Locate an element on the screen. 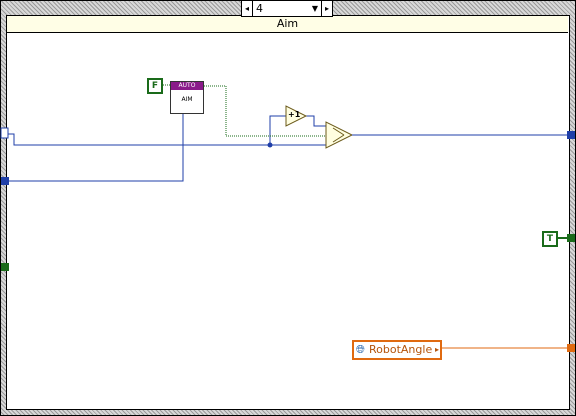  input-tunnel-green is located at coordinates (5, 267).